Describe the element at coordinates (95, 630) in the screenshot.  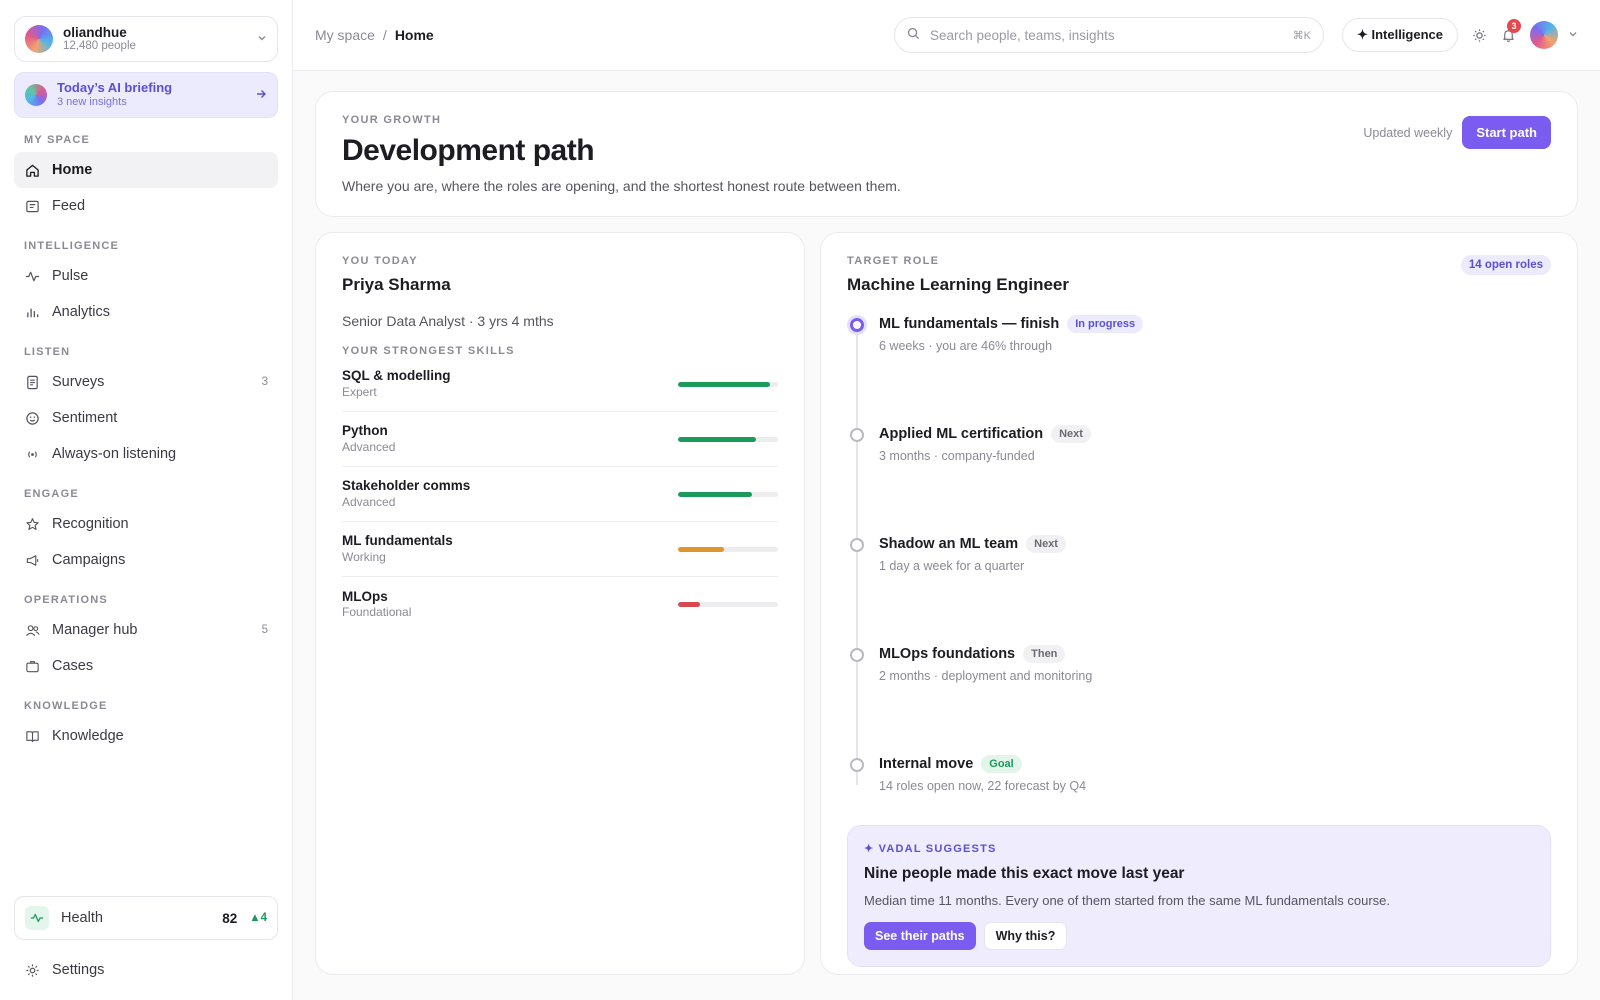
I see `sidebar-item-label: Manager hub` at that location.